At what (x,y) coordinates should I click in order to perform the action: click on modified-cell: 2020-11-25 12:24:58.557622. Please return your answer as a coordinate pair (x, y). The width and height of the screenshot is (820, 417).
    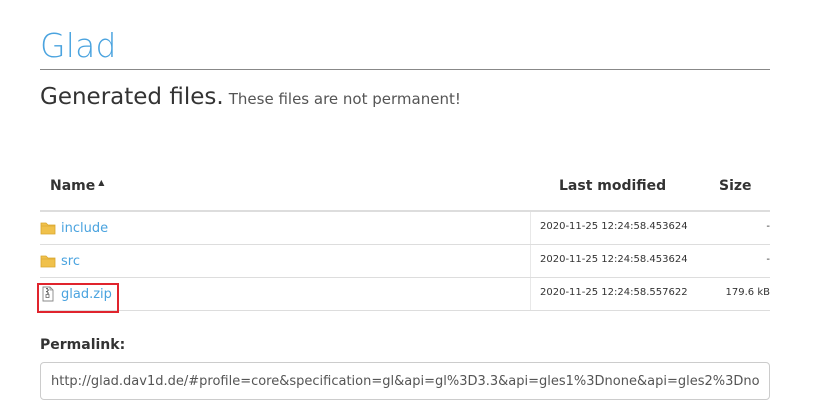
    Looking at the image, I should click on (614, 292).